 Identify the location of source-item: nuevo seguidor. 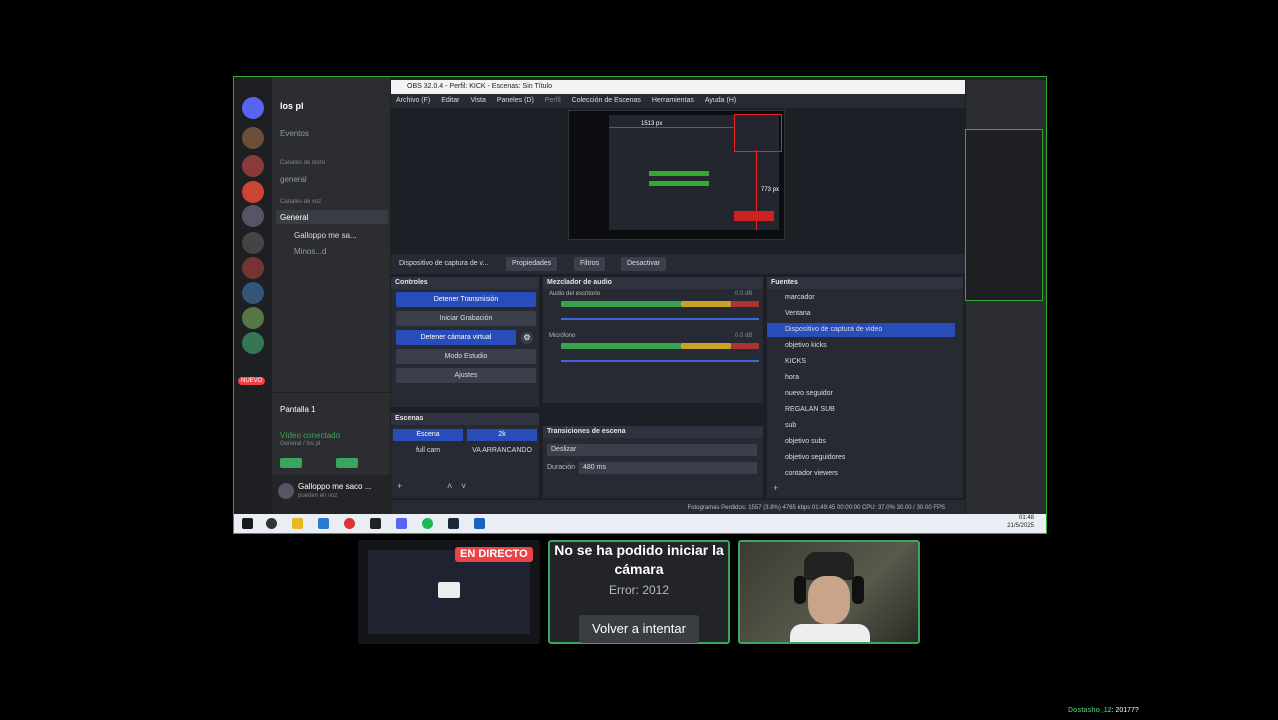
(861, 394).